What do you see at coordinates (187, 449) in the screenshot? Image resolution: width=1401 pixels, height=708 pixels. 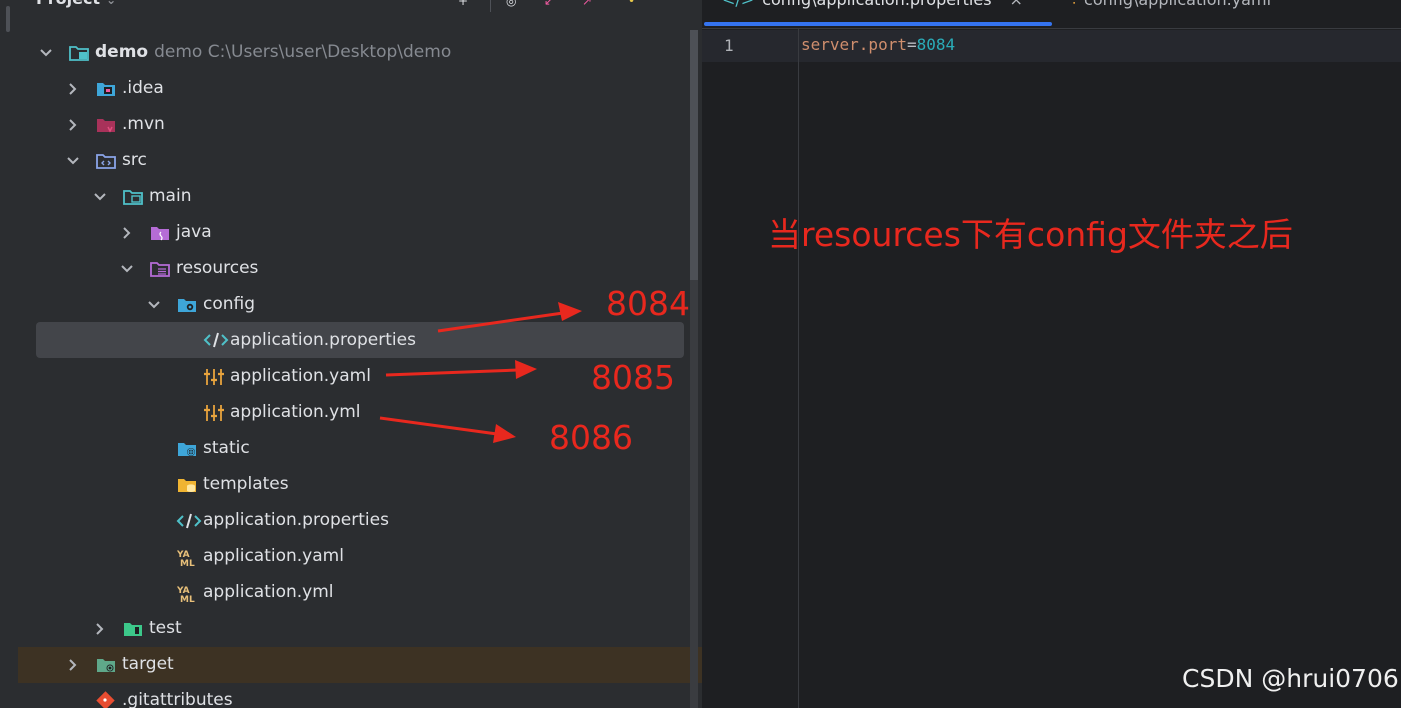 I see `web-folder-icon` at bounding box center [187, 449].